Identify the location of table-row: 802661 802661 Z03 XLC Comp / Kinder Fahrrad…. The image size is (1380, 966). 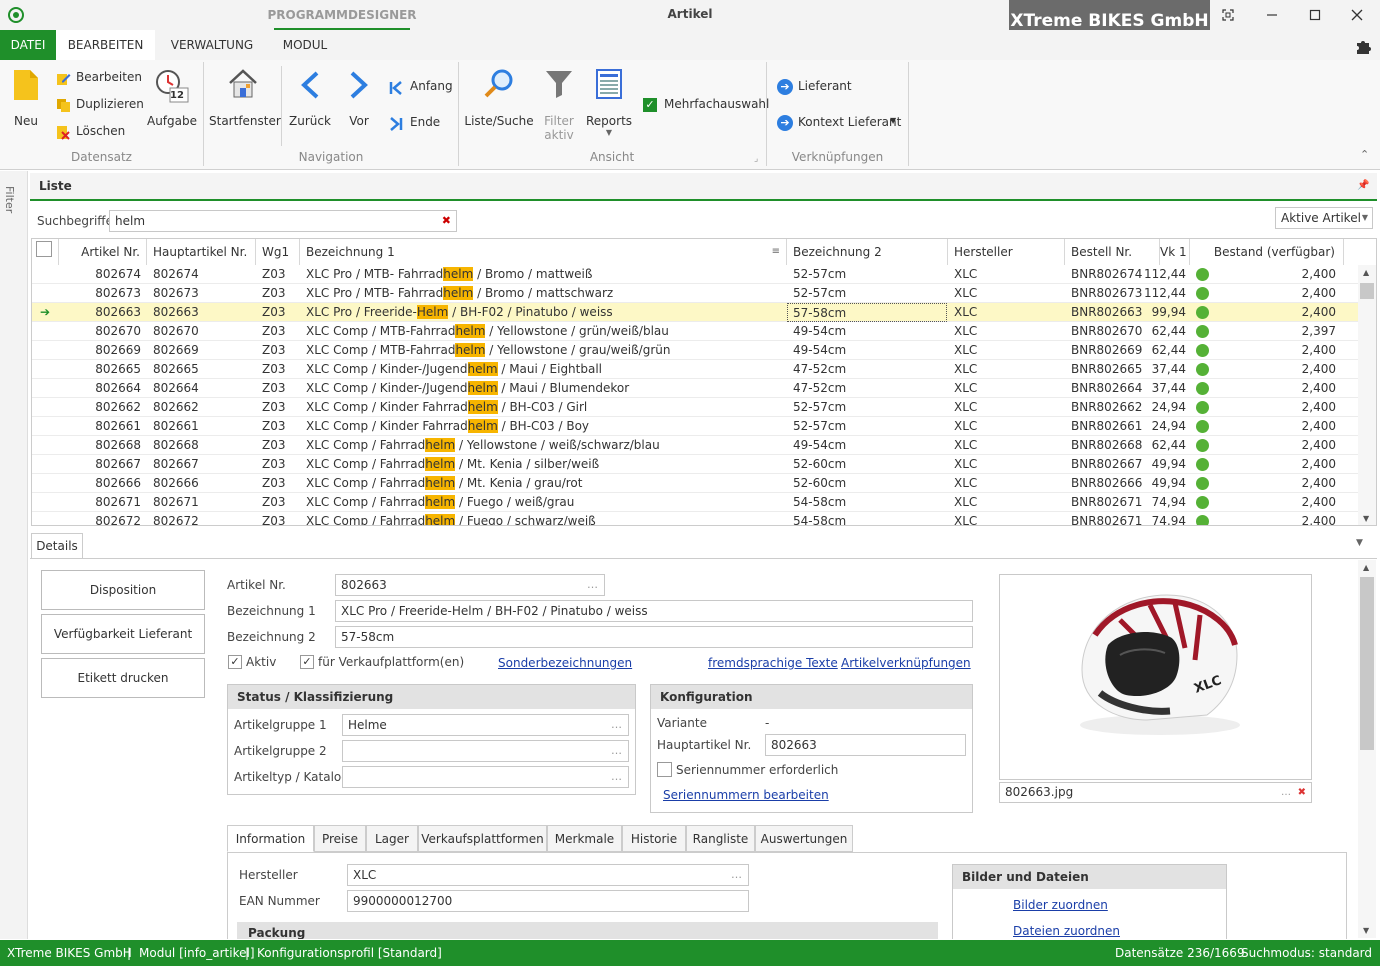
(695, 426).